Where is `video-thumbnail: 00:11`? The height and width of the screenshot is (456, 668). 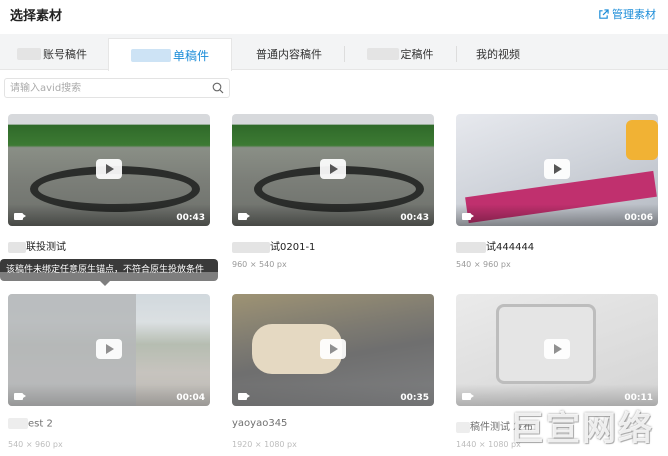 video-thumbnail: 00:11 is located at coordinates (557, 350).